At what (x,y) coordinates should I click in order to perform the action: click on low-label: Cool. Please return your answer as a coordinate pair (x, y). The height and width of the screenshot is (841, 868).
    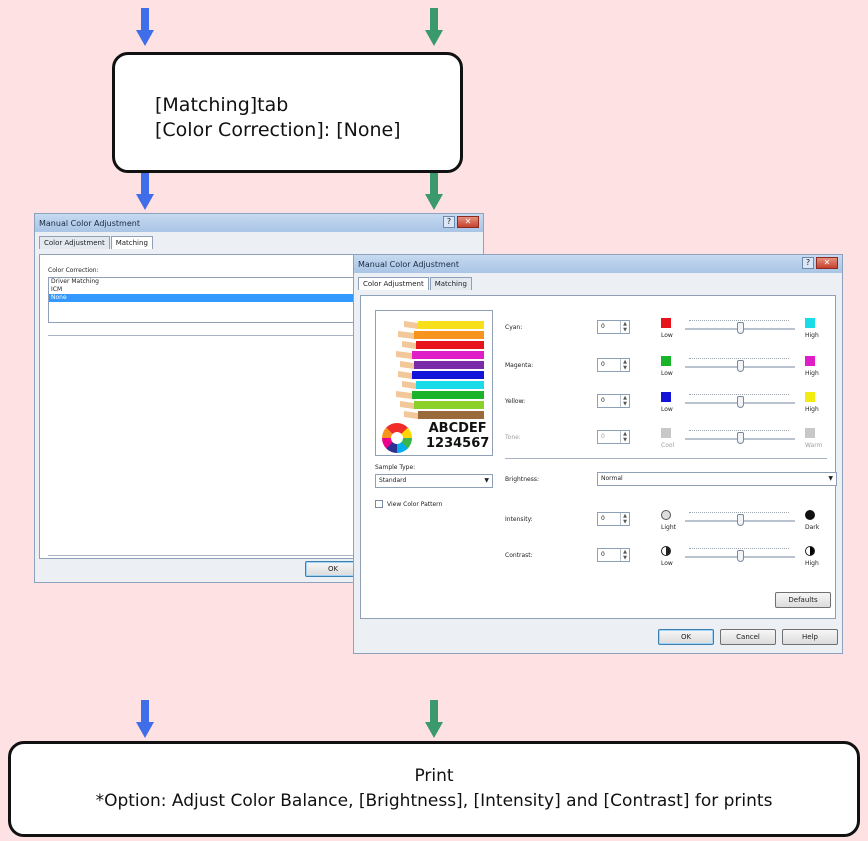
    Looking at the image, I should click on (668, 445).